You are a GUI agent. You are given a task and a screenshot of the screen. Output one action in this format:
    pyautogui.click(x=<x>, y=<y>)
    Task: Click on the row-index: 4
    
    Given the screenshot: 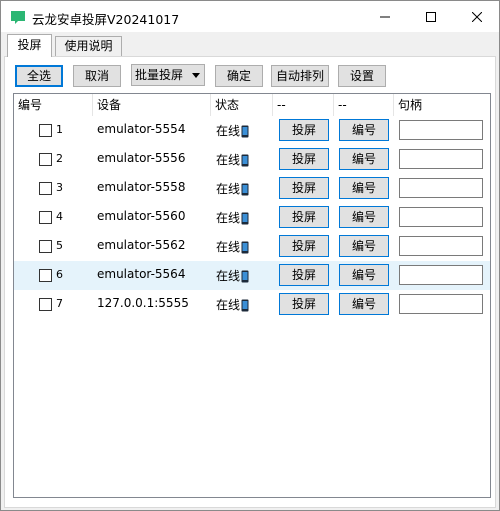 What is the action you would take?
    pyautogui.click(x=59, y=216)
    